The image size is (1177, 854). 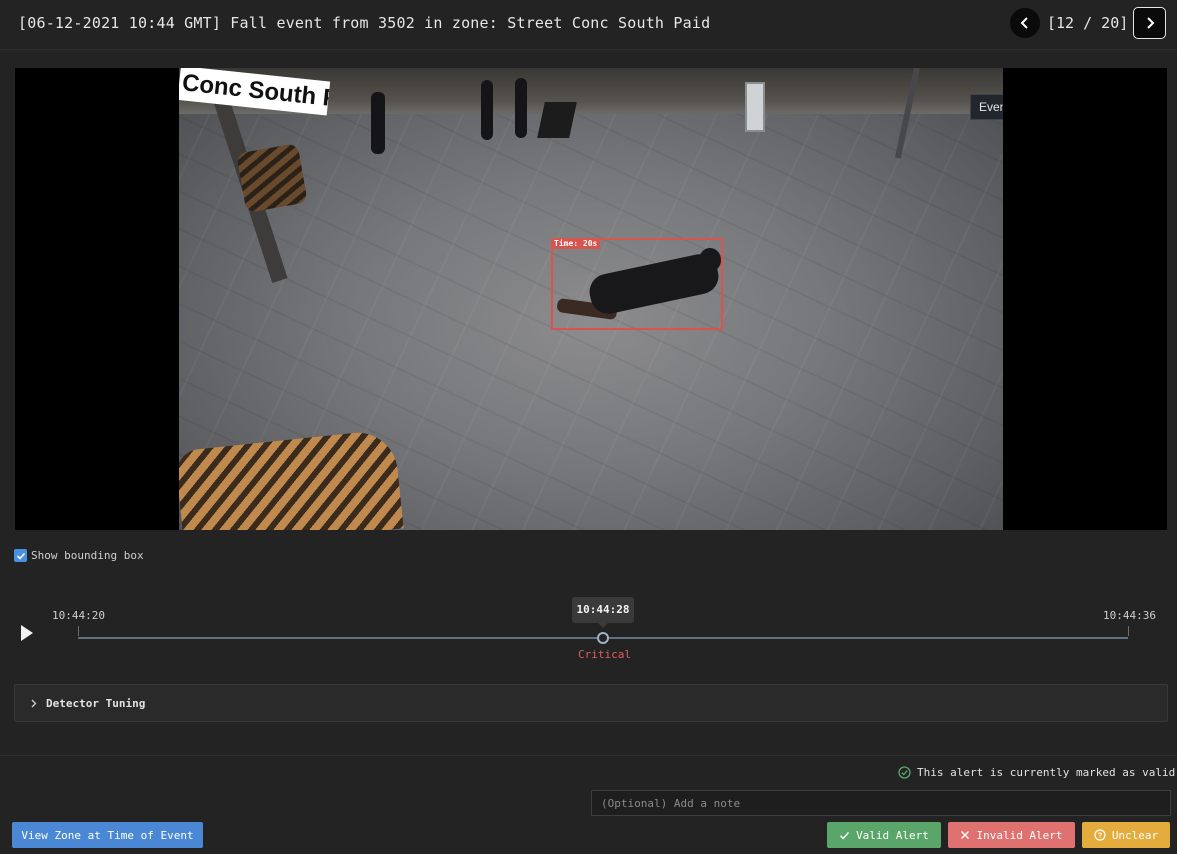 I want to click on note-input, so click(x=881, y=803).